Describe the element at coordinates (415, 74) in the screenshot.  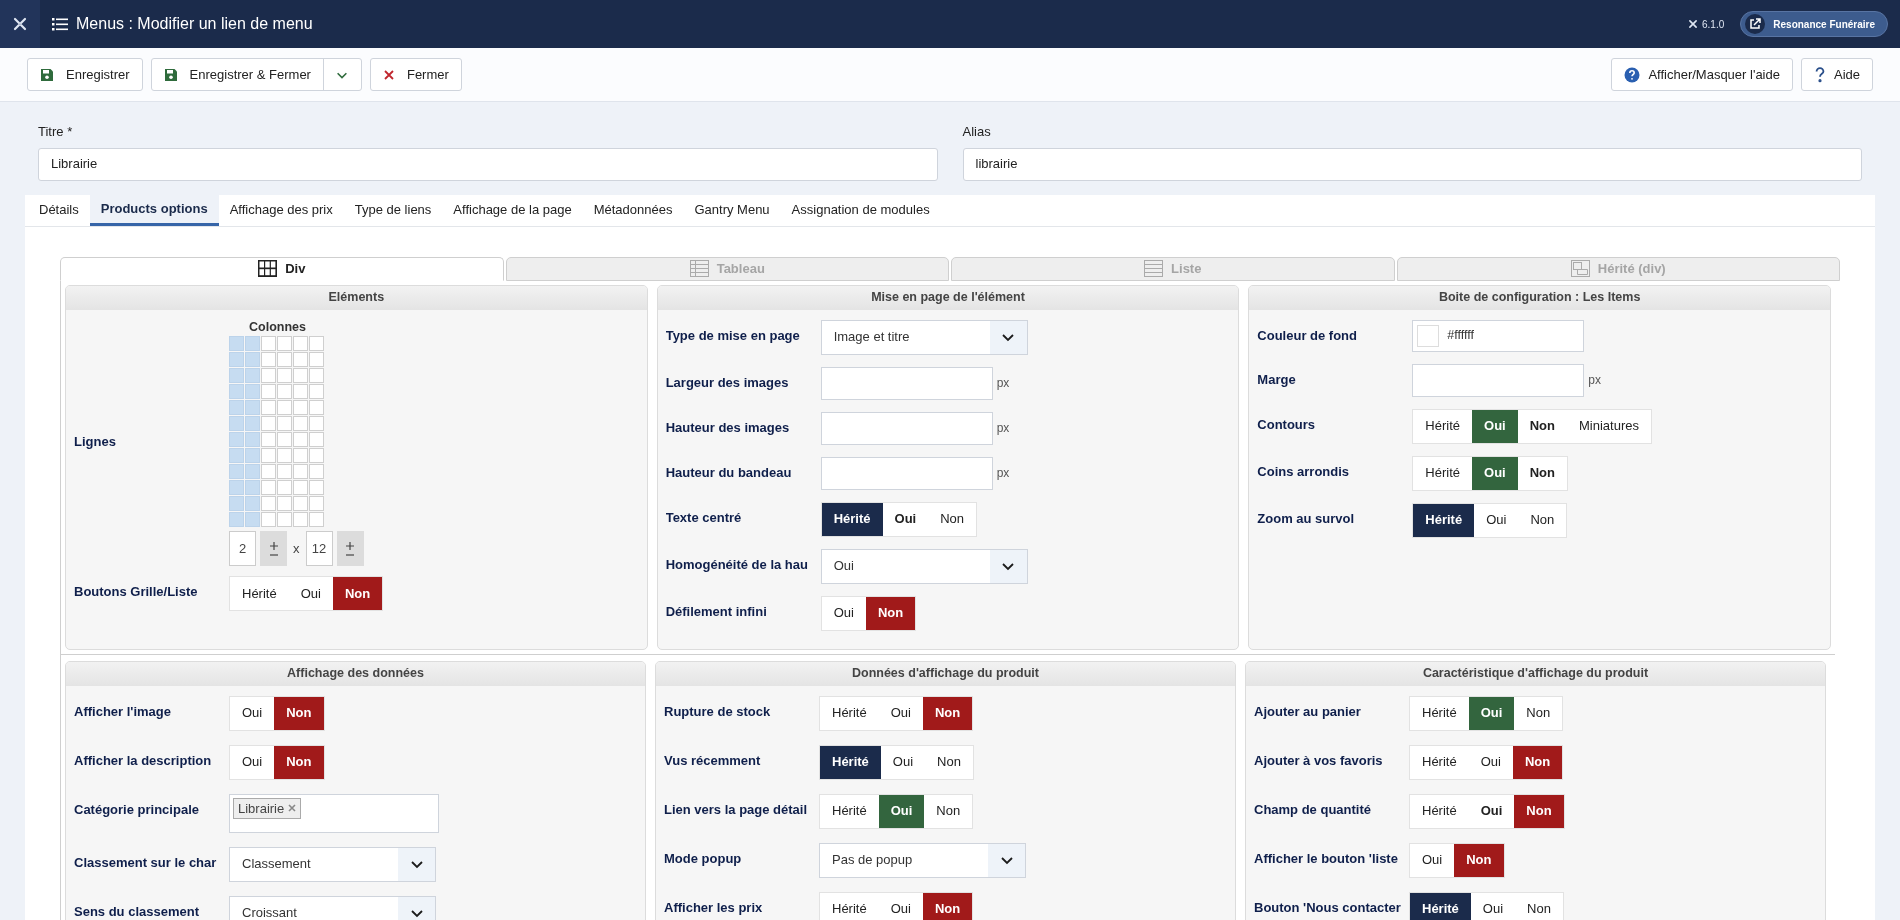
I see `toolbar-button: Fermer` at that location.